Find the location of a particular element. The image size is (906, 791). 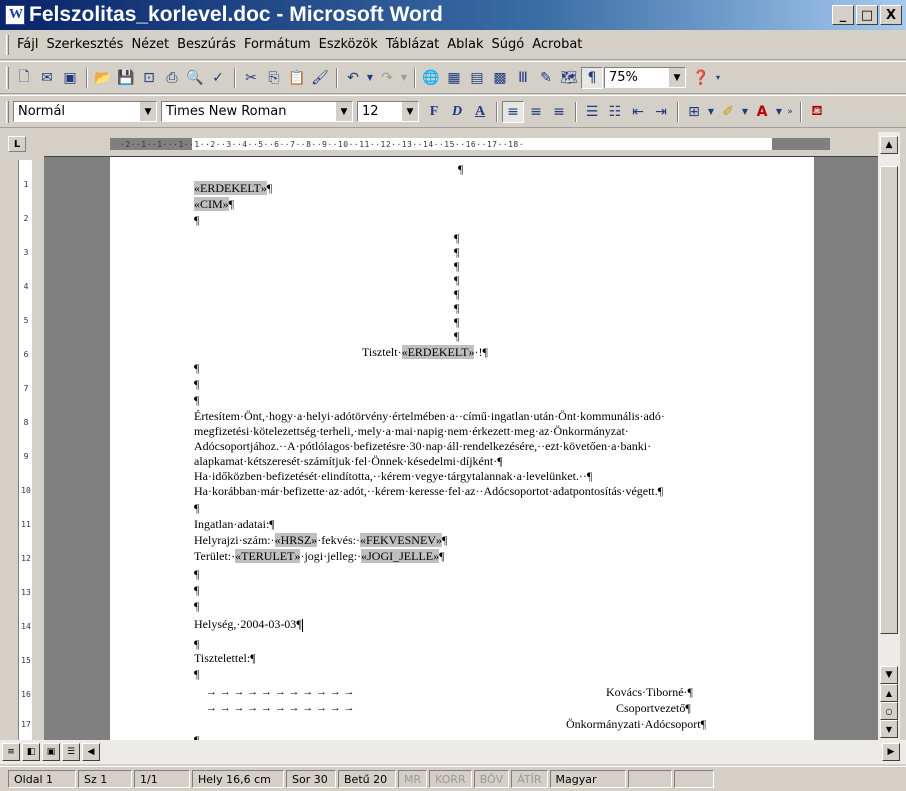

previous-page-icon: ▲ is located at coordinates (889, 693).